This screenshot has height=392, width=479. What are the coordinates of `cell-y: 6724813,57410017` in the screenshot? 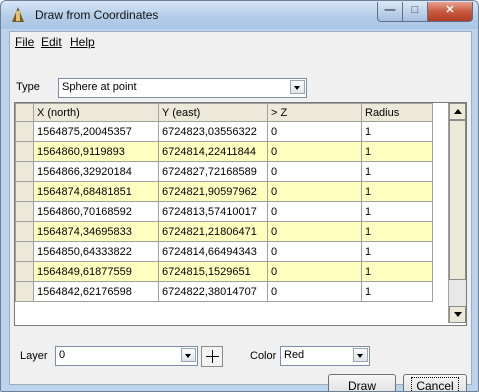 It's located at (213, 211).